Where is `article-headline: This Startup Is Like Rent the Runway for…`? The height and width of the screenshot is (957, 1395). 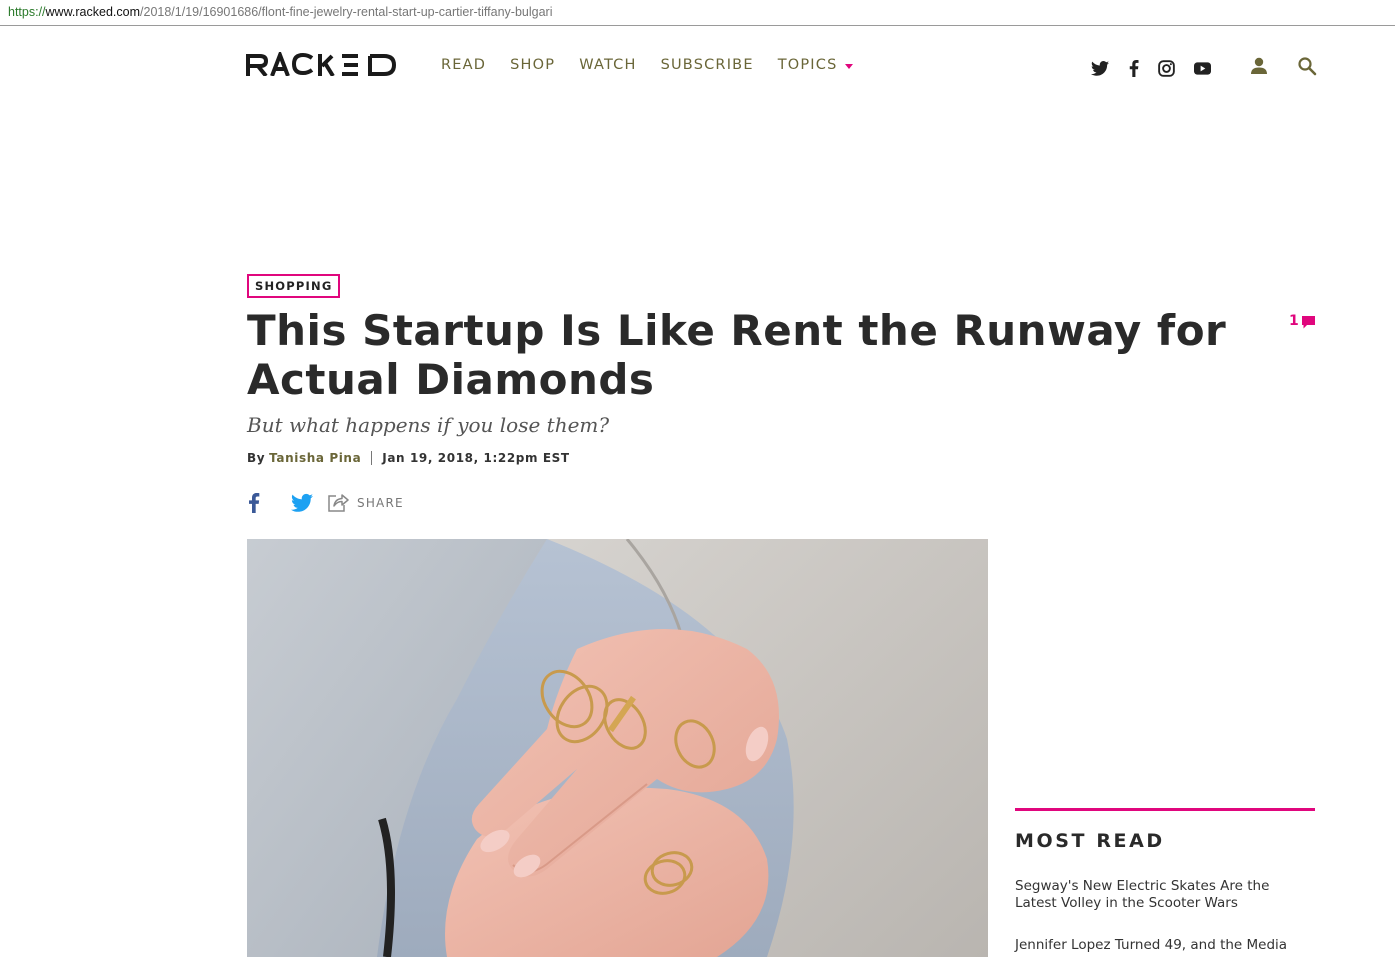 article-headline: This Startup Is Like Rent the Runway for… is located at coordinates (737, 355).